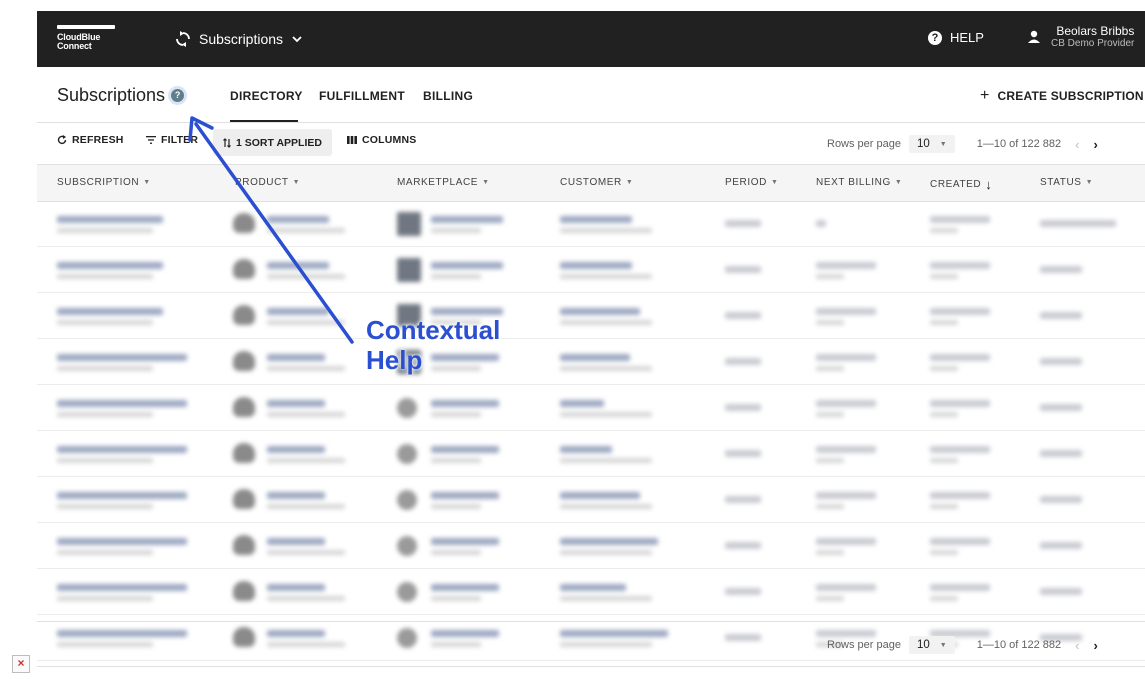  I want to click on filter-button: FILTER, so click(172, 140).